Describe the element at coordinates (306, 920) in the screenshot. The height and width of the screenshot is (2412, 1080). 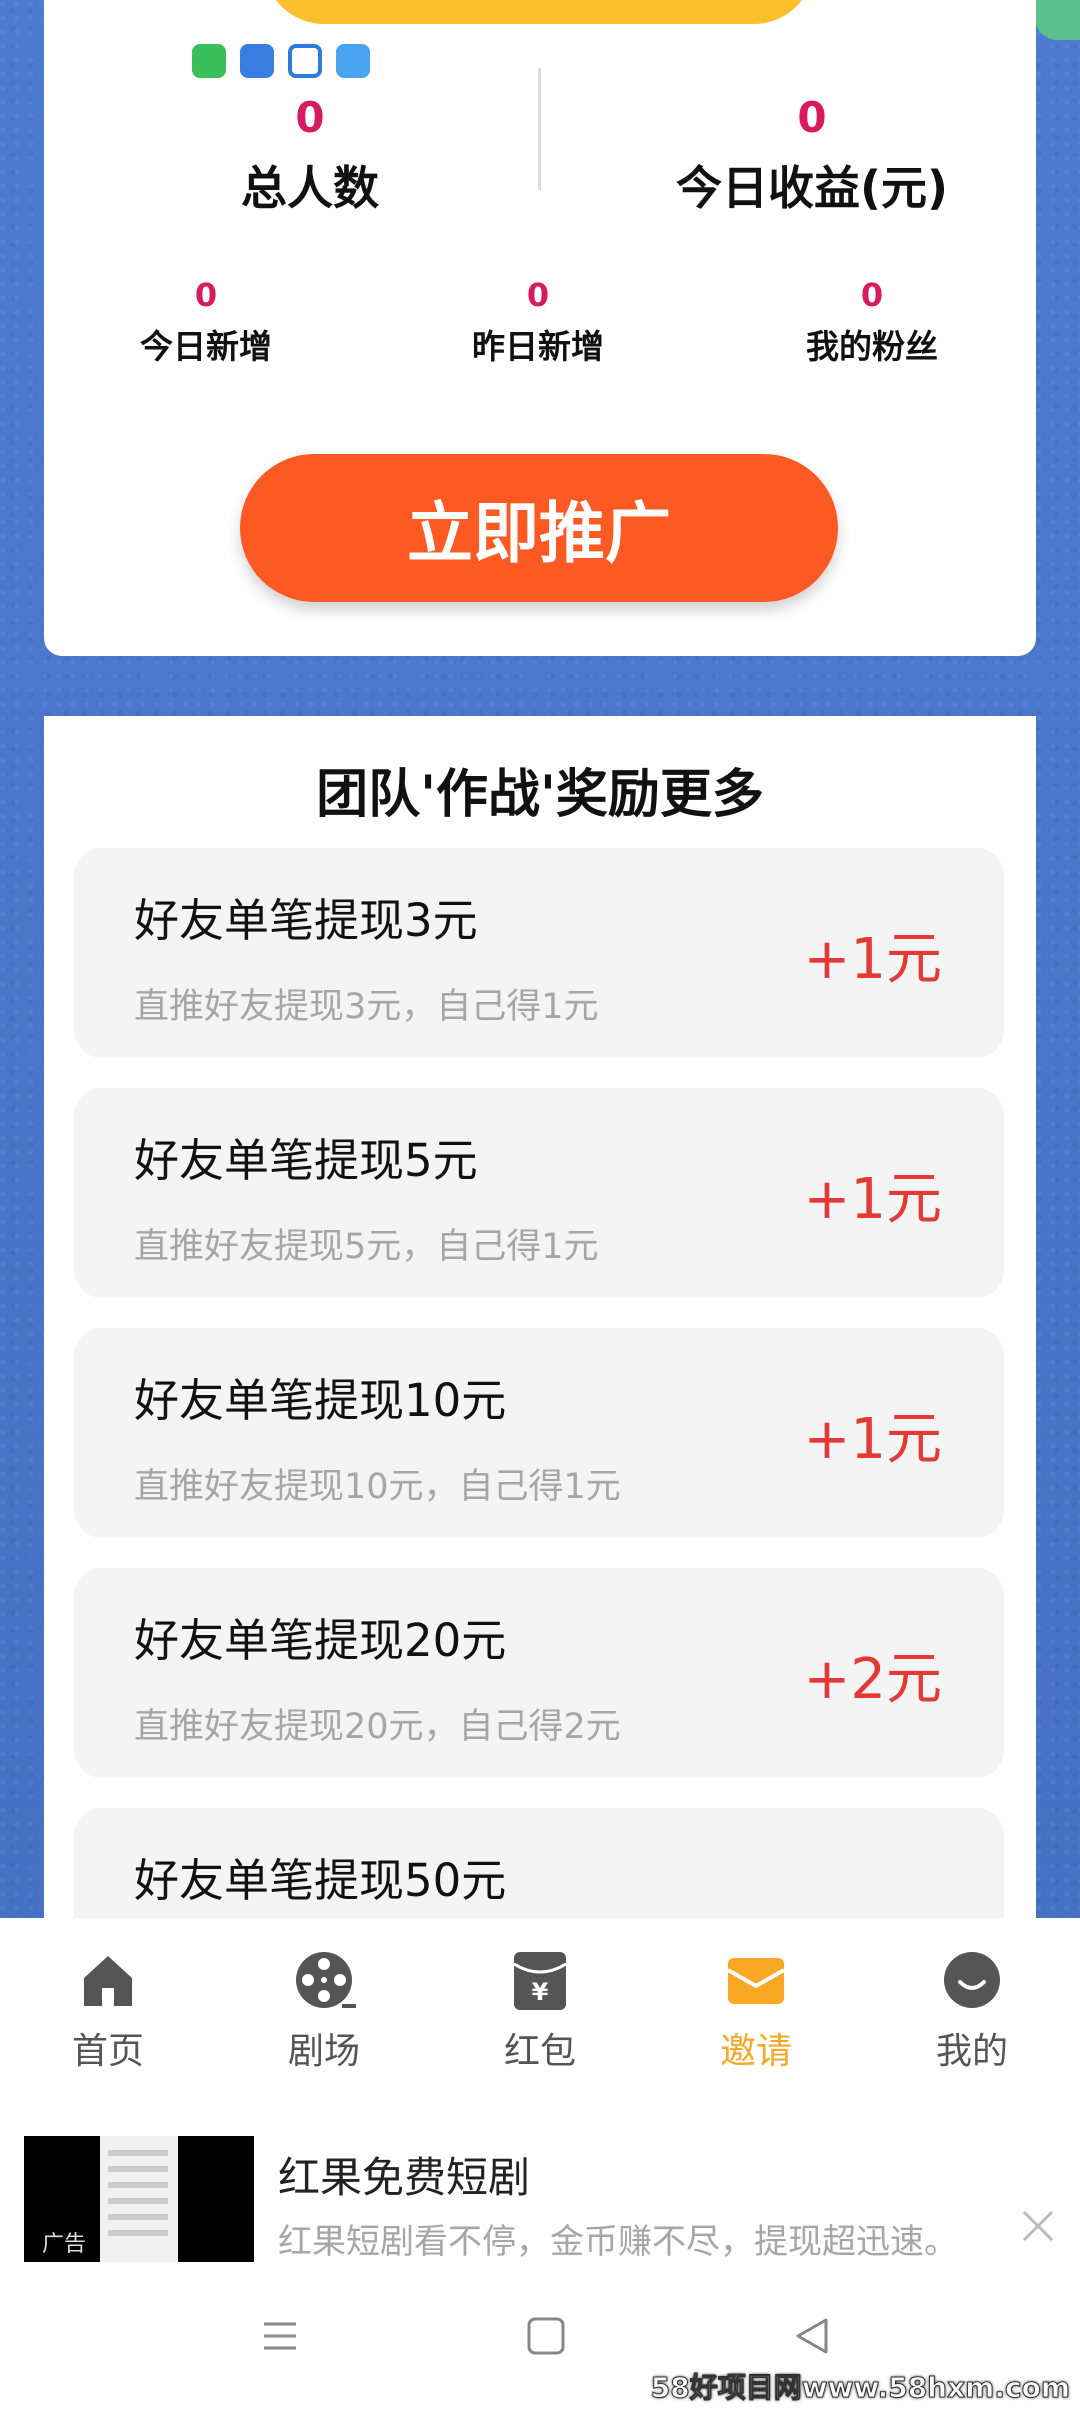
I see `reward-title: 好友单笔提现3元` at that location.